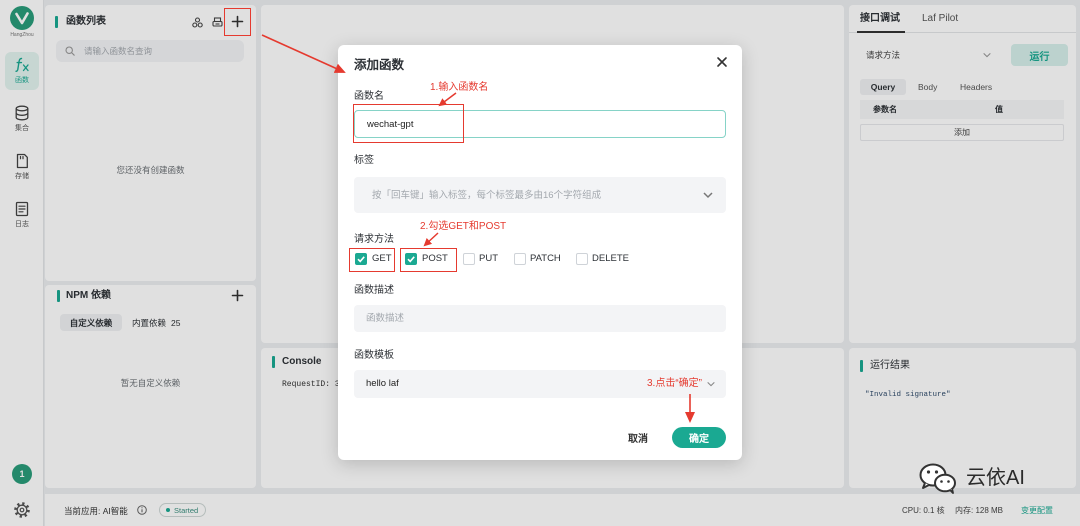 Image resolution: width=1080 pixels, height=526 pixels. What do you see at coordinates (374, 290) in the screenshot?
I see `description-label: 函数描述` at bounding box center [374, 290].